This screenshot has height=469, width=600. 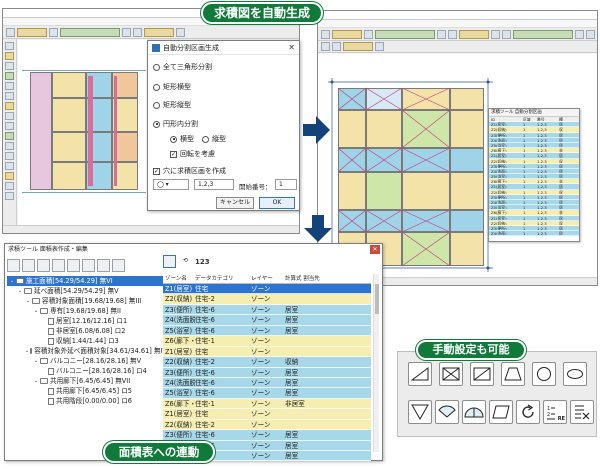 What do you see at coordinates (474, 412) in the screenshot?
I see `half-circle-icon` at bounding box center [474, 412].